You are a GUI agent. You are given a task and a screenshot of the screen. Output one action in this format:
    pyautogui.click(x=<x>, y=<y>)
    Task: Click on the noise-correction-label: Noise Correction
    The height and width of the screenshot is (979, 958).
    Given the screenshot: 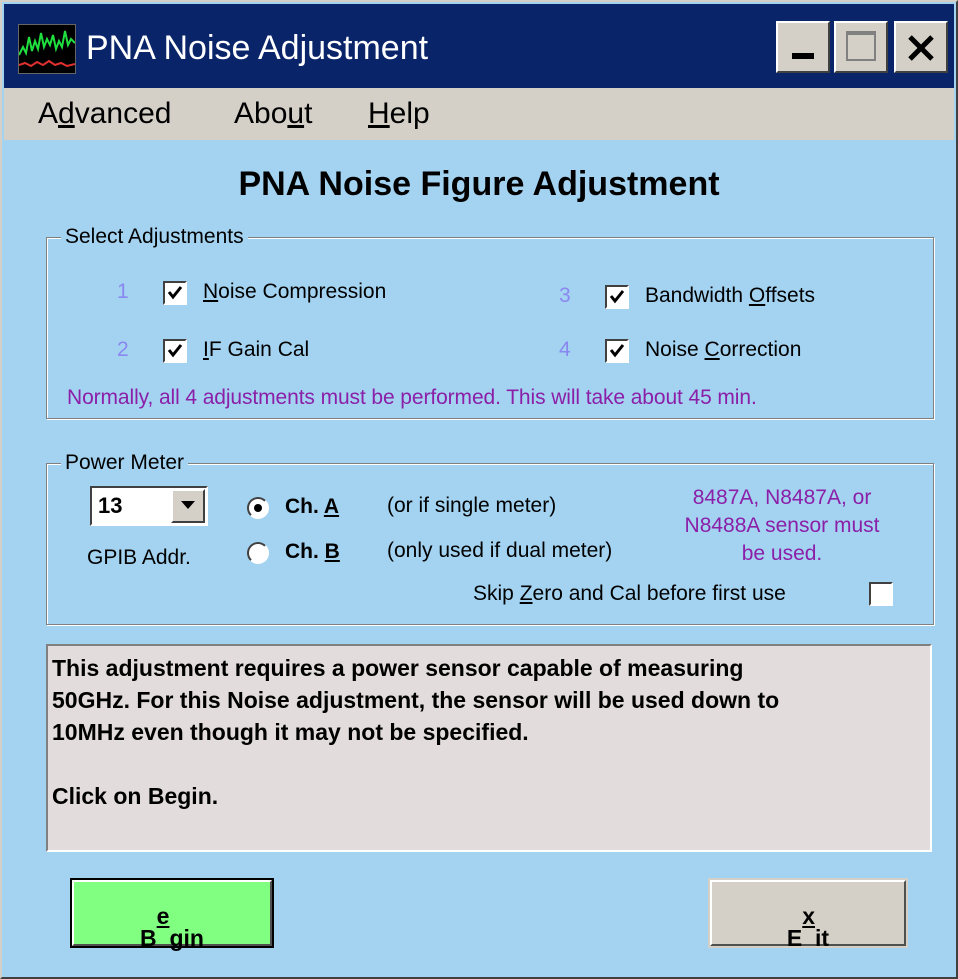 What is the action you would take?
    pyautogui.click(x=723, y=350)
    